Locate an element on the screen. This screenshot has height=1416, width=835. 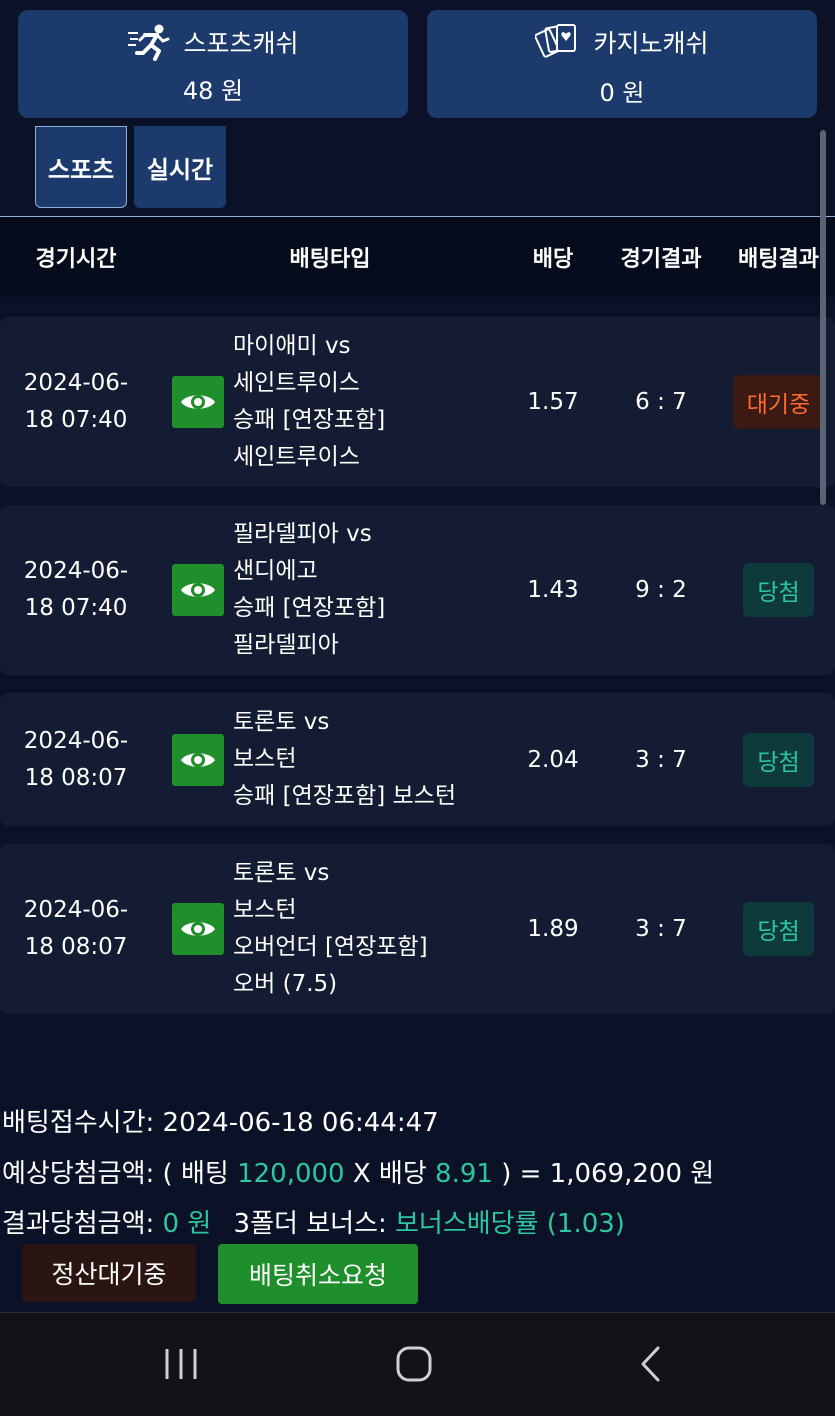
bet-type-line: 마이애미 vs is located at coordinates (292, 346).